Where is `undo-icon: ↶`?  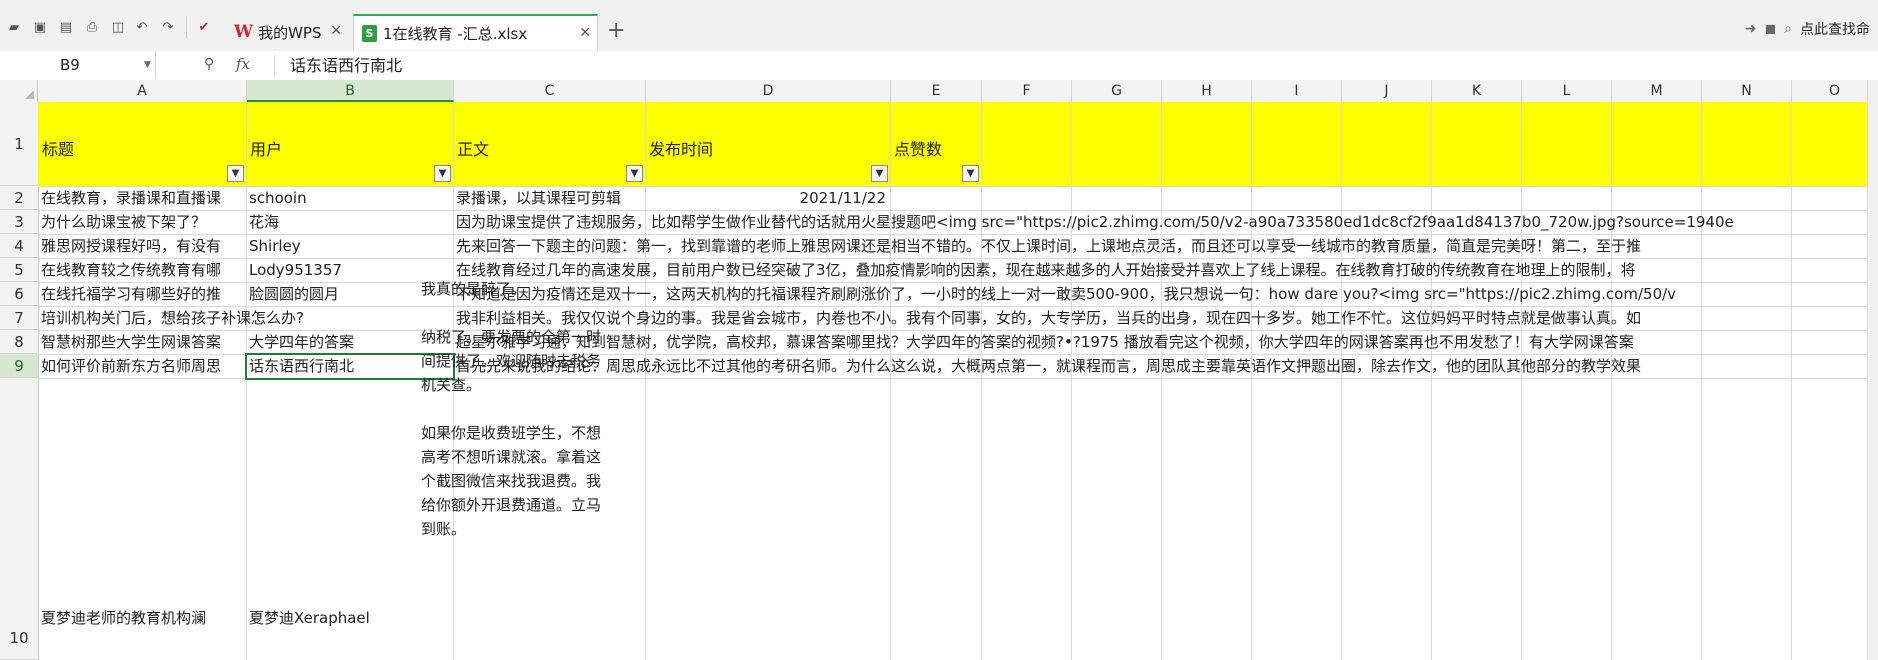
undo-icon: ↶ is located at coordinates (142, 28).